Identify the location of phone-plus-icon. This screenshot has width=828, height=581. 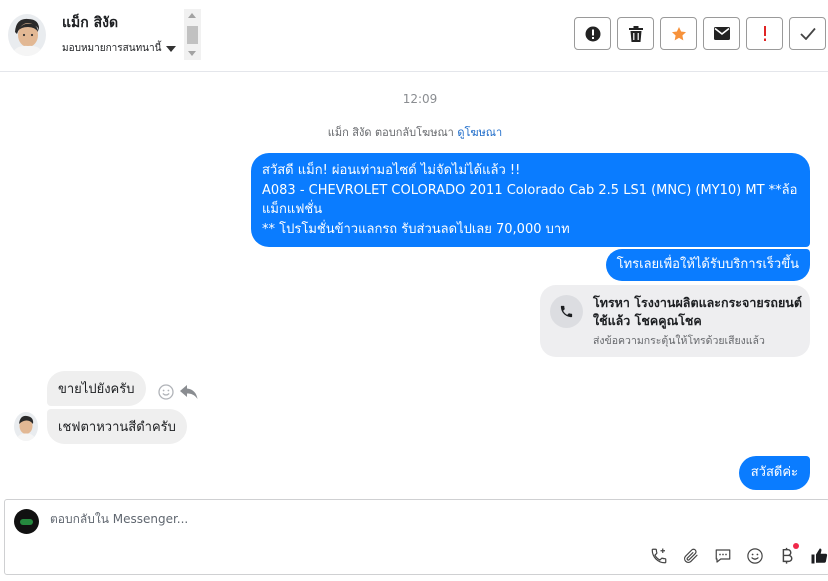
(659, 556).